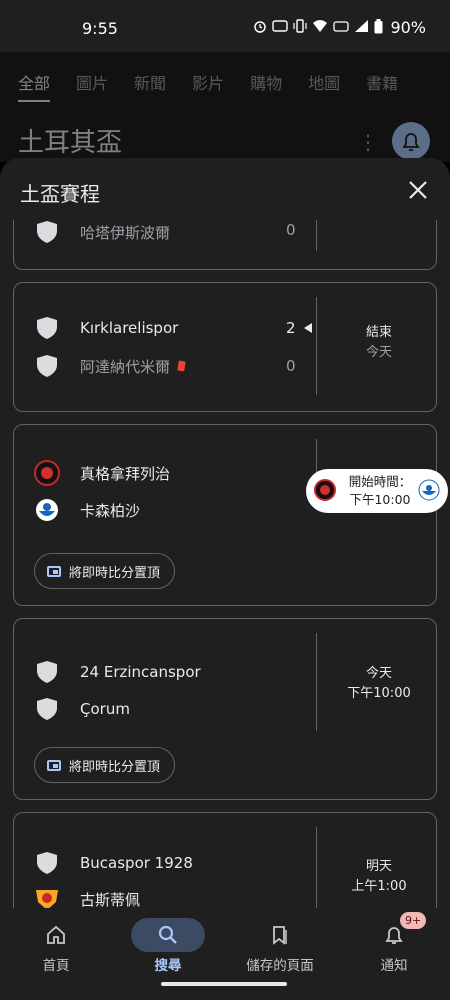 The width and height of the screenshot is (450, 1000). I want to click on away-team-name: 阿達納代米爾, so click(125, 366).